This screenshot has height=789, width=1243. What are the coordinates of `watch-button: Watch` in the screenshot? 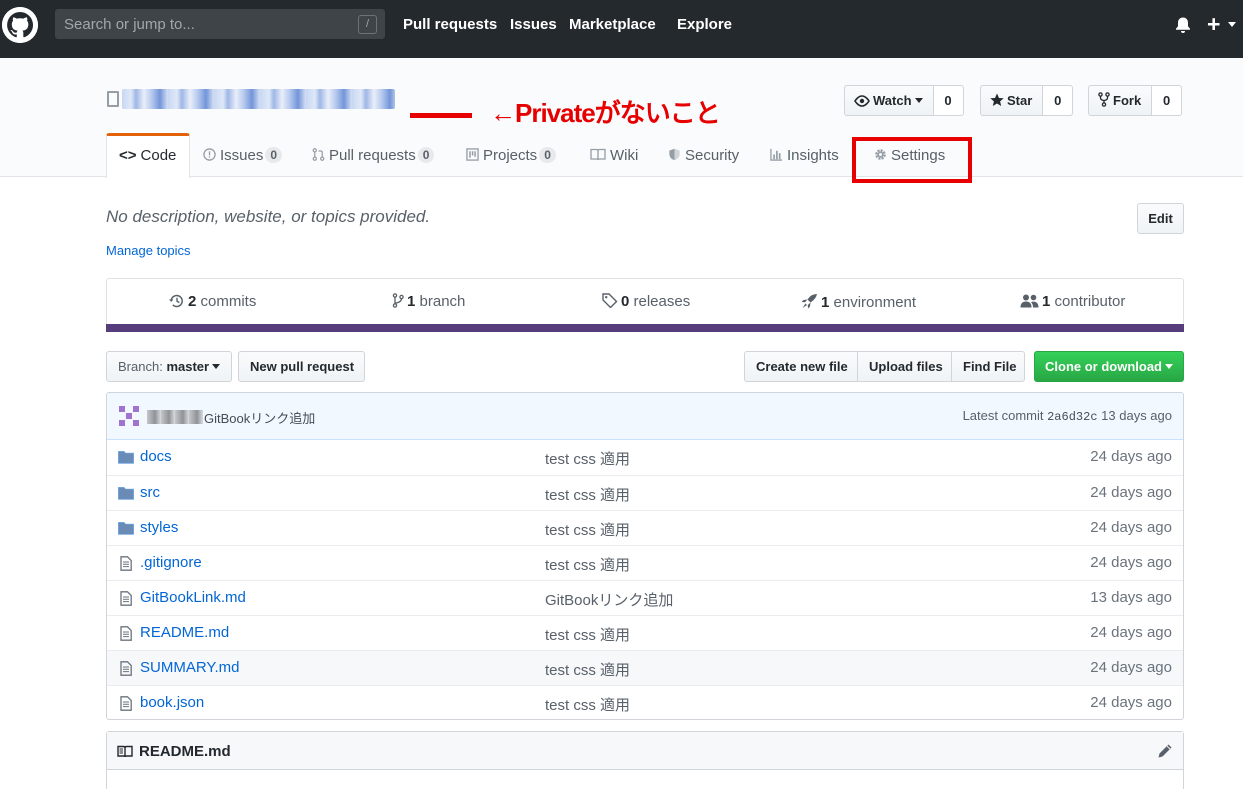 It's located at (889, 100).